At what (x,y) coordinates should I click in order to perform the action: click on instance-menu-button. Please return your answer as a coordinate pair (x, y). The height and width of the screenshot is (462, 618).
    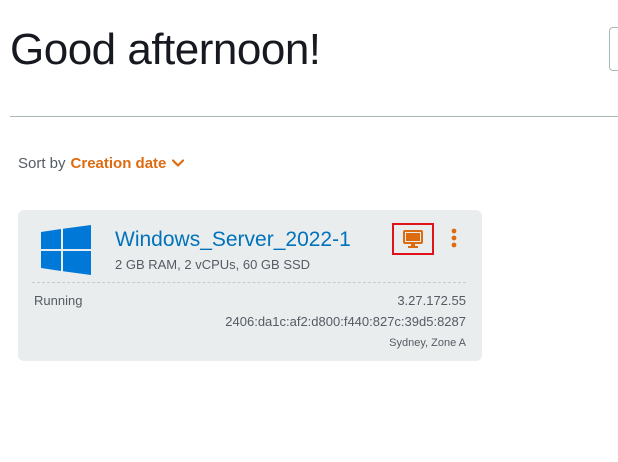
    Looking at the image, I should click on (454, 238).